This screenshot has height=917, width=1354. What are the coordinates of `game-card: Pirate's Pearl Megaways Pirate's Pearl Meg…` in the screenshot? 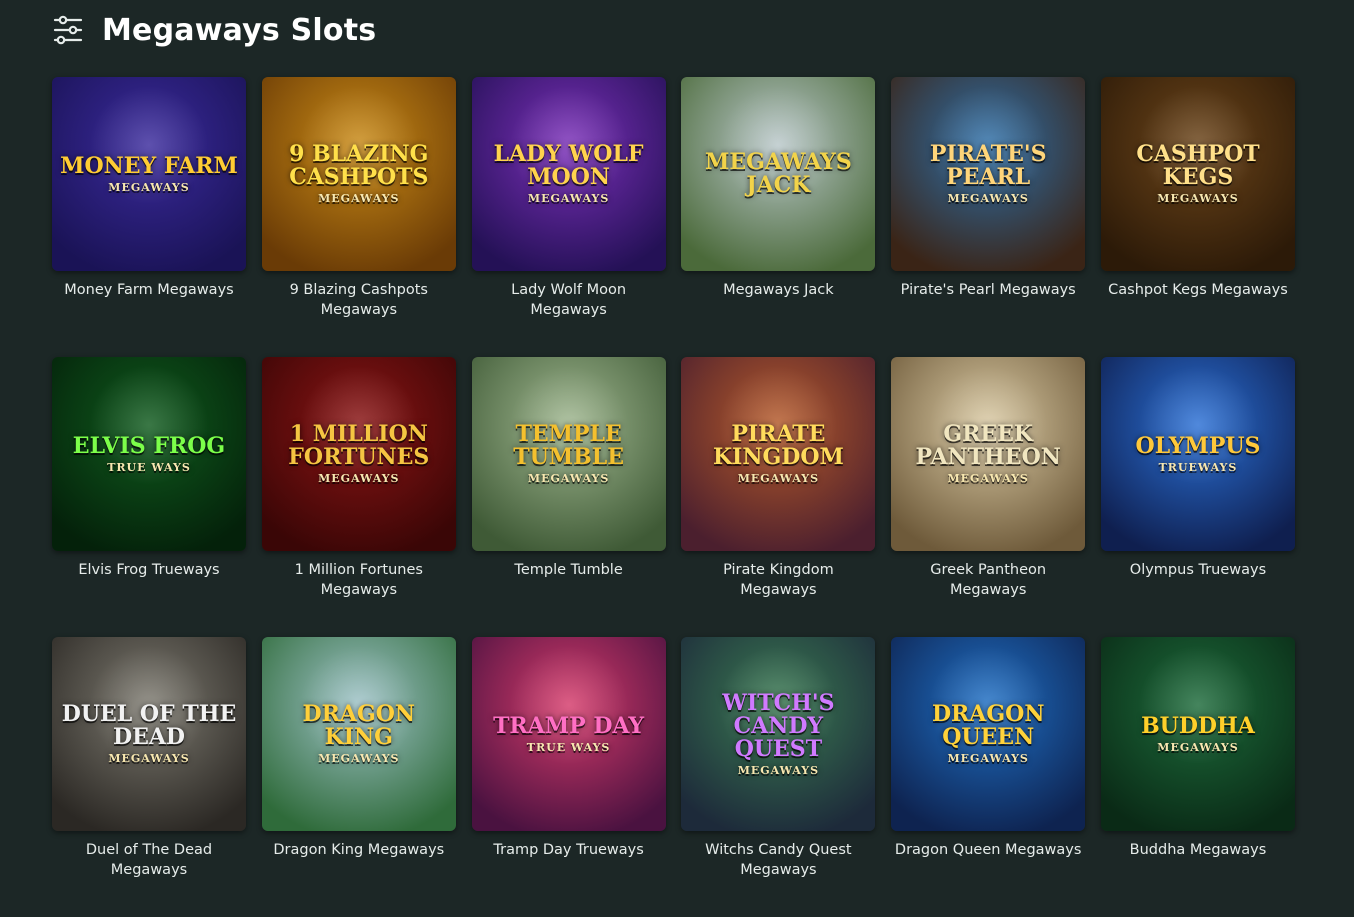 It's located at (988, 217).